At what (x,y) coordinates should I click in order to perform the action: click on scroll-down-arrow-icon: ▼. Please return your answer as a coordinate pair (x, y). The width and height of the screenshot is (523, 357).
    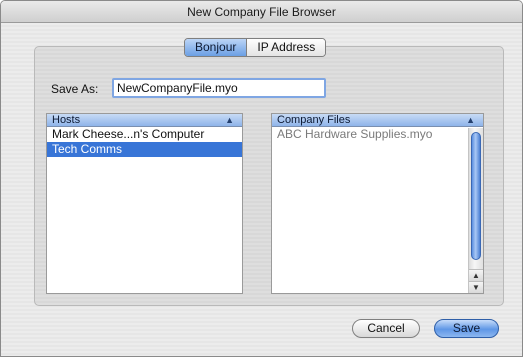
    Looking at the image, I should click on (476, 287).